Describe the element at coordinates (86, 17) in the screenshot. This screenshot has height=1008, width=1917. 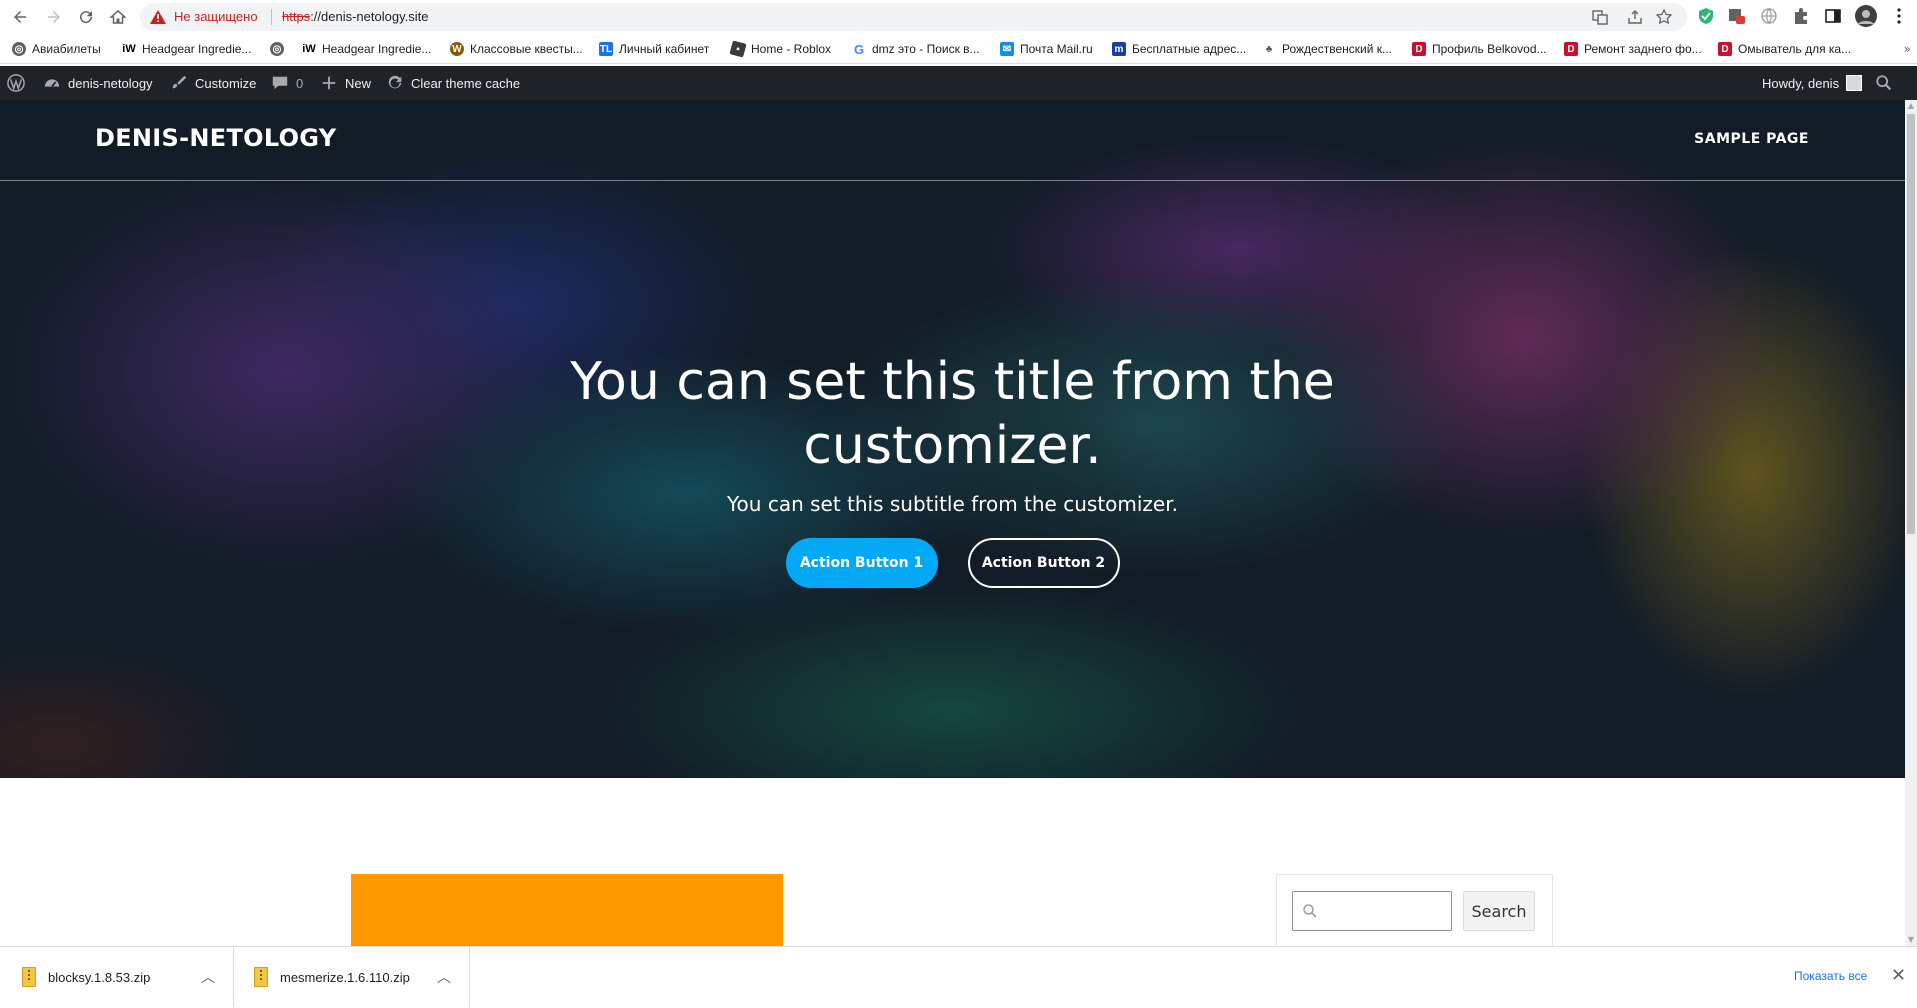
I see `reload-icon` at that location.